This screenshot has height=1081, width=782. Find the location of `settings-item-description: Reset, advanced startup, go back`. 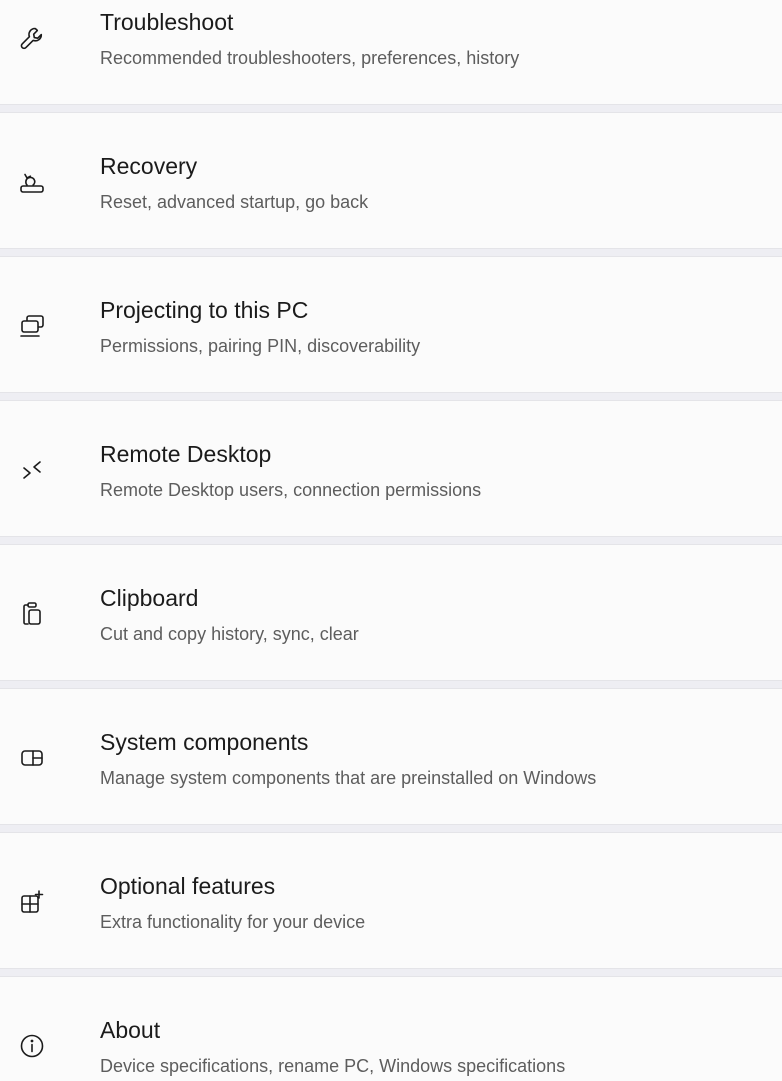

settings-item-description: Reset, advanced startup, go back is located at coordinates (234, 202).